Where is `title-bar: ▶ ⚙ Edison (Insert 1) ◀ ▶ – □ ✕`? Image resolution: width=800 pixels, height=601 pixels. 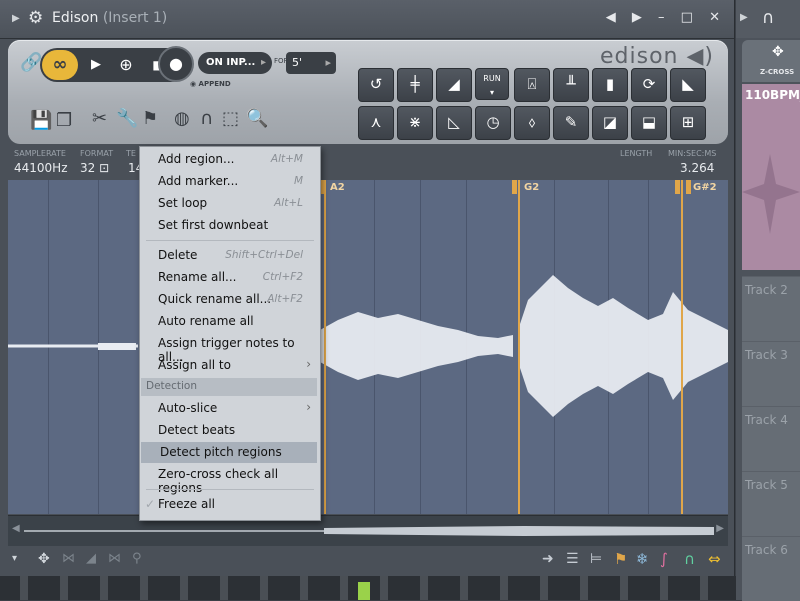
title-bar: ▶ ⚙ Edison (Insert 1) ◀ ▶ – □ ✕ is located at coordinates (367, 19).